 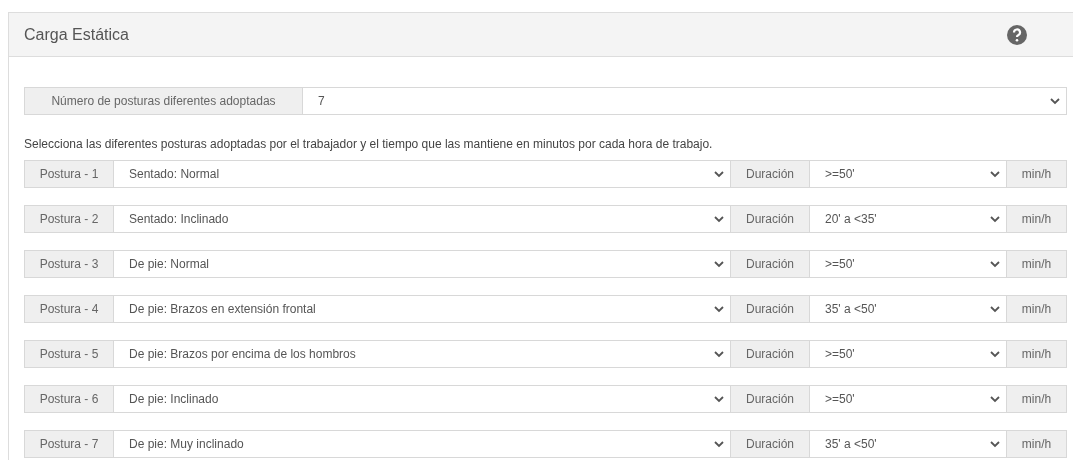 I want to click on posture-label: Postura - 1, so click(x=69, y=174).